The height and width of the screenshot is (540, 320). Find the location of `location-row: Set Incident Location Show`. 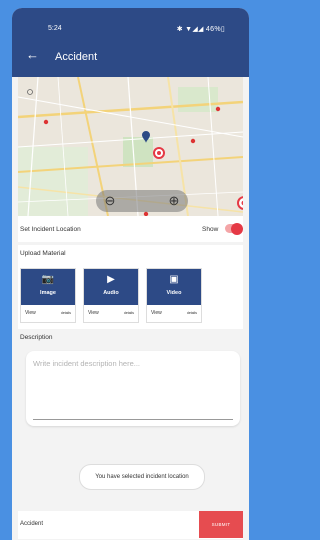

location-row: Set Incident Location Show is located at coordinates (130, 229).